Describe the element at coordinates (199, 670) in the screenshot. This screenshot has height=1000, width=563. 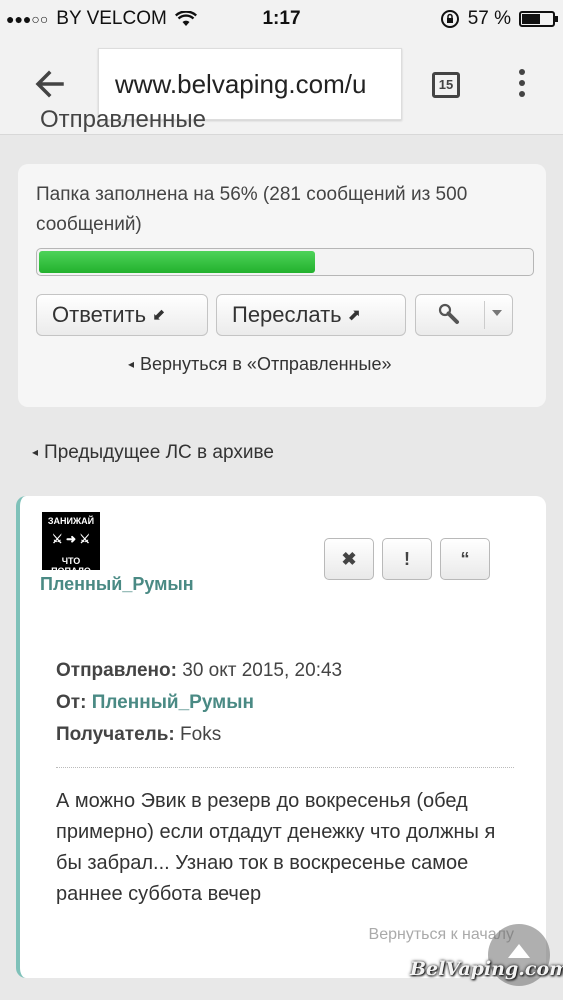
I see `sent-date-row: Отправлено: 30 окт 2015, 20:43` at that location.